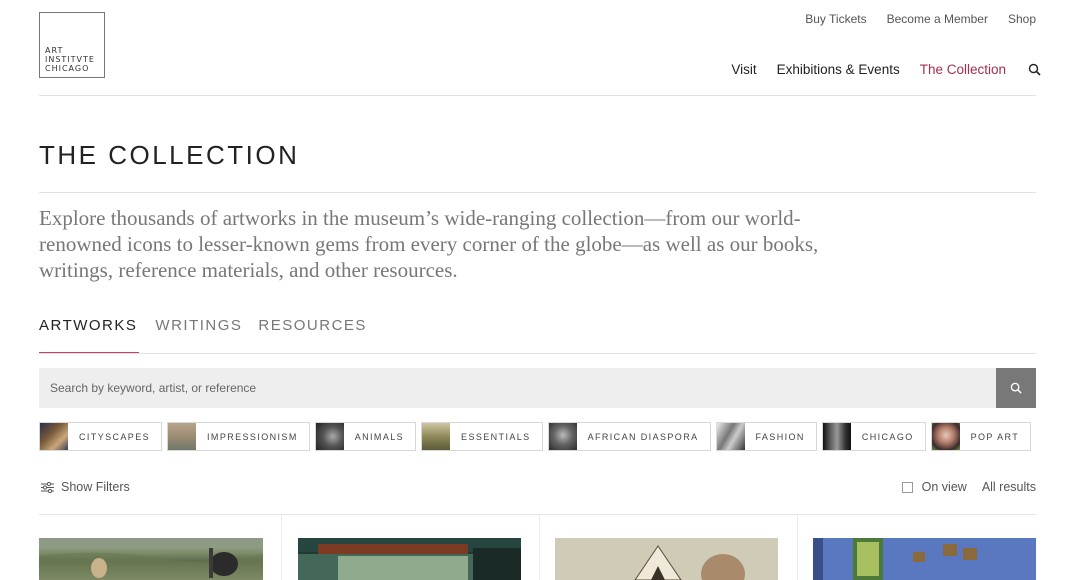 This screenshot has width=1080, height=580. I want to click on nav-exhibitions-events: Exhibitions & Events, so click(838, 69).